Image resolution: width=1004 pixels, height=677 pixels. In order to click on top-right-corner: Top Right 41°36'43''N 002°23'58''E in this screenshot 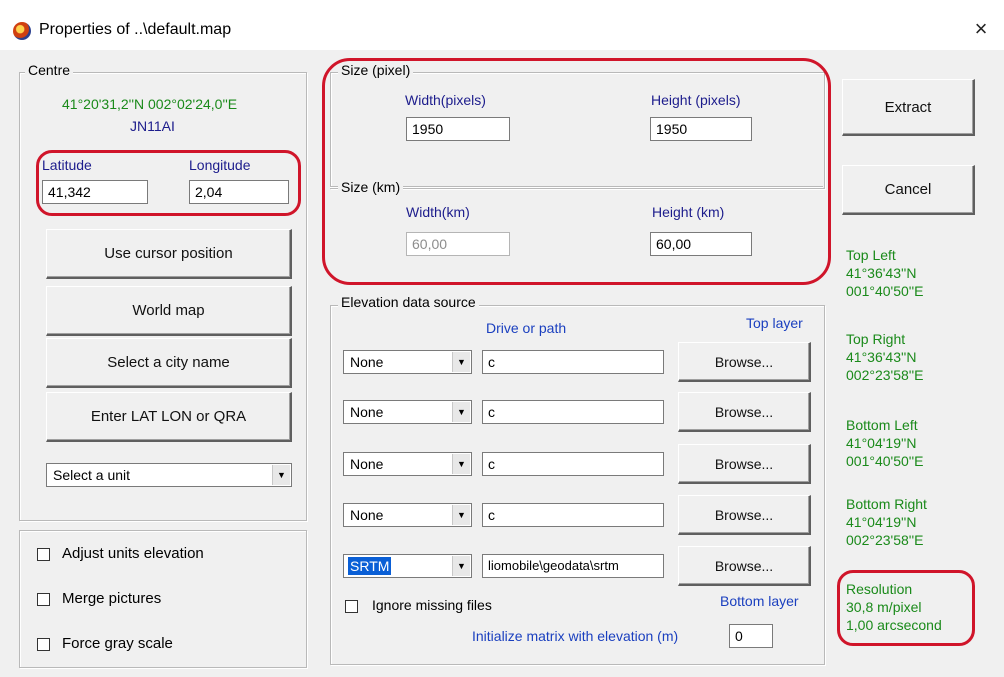, I will do `click(884, 357)`.